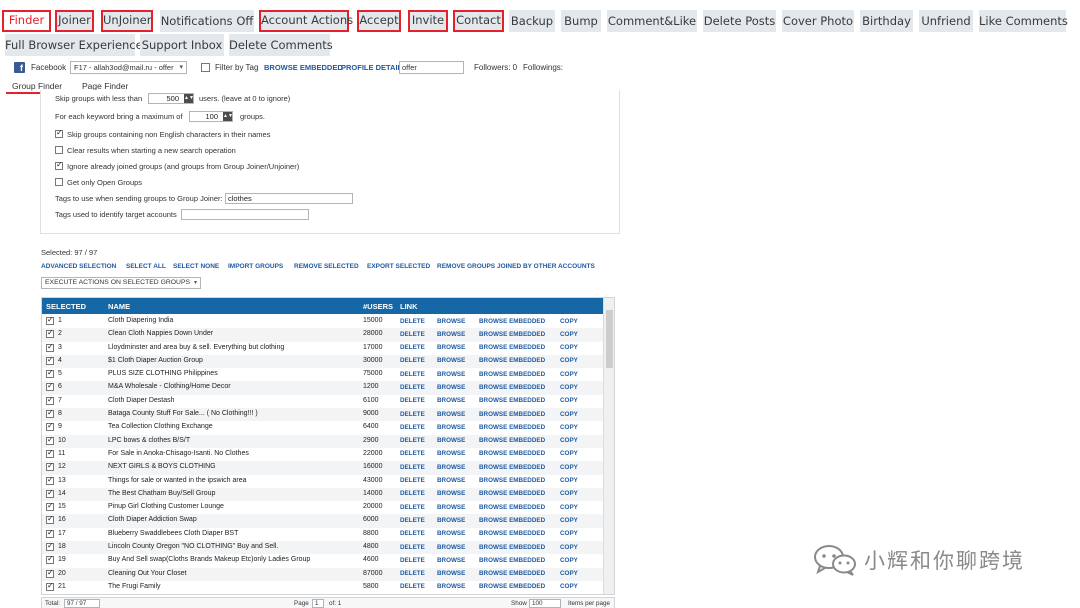 The image size is (1080, 608). What do you see at coordinates (379, 21) in the screenshot?
I see `tab-accept: Accept` at bounding box center [379, 21].